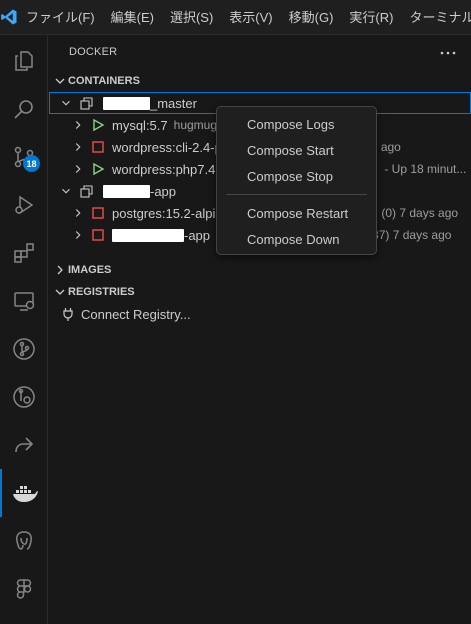  What do you see at coordinates (296, 125) in the screenshot?
I see `compose-logs-item: Compose Logs` at bounding box center [296, 125].